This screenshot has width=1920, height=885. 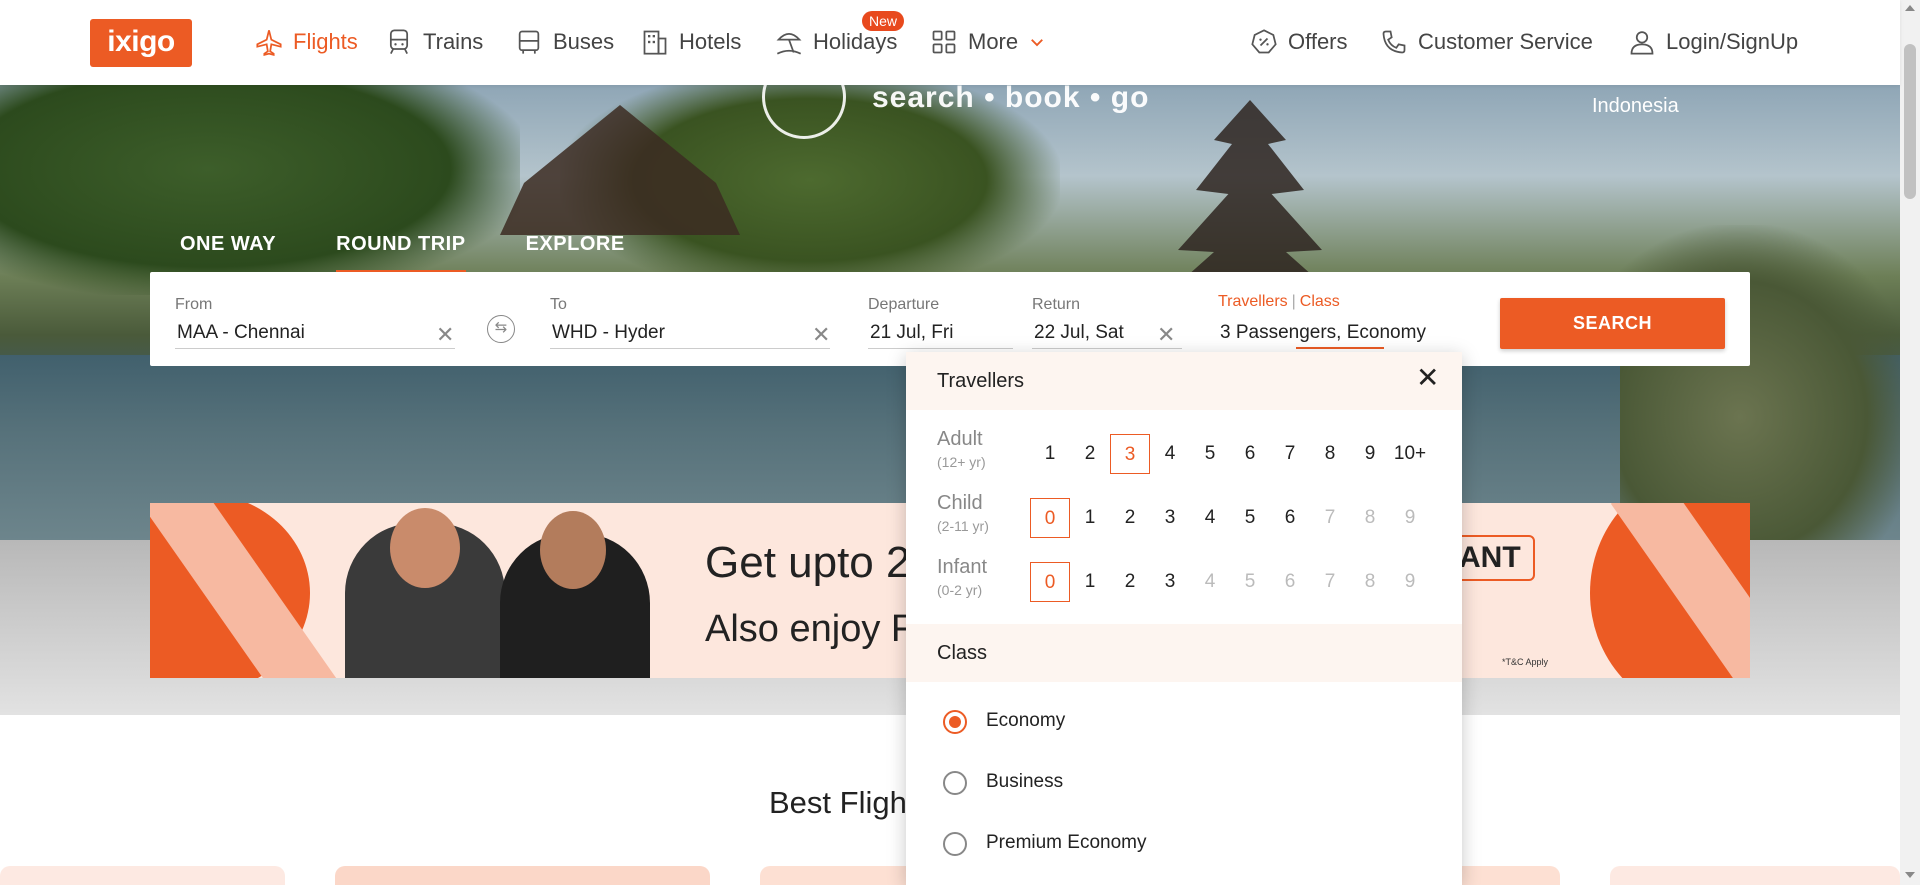 What do you see at coordinates (1130, 518) in the screenshot?
I see `child-count-option: 2` at bounding box center [1130, 518].